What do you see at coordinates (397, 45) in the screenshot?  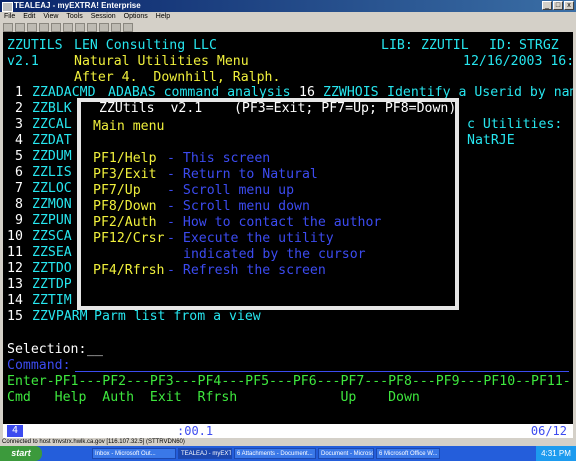 I see `lib-label: LIB:` at bounding box center [397, 45].